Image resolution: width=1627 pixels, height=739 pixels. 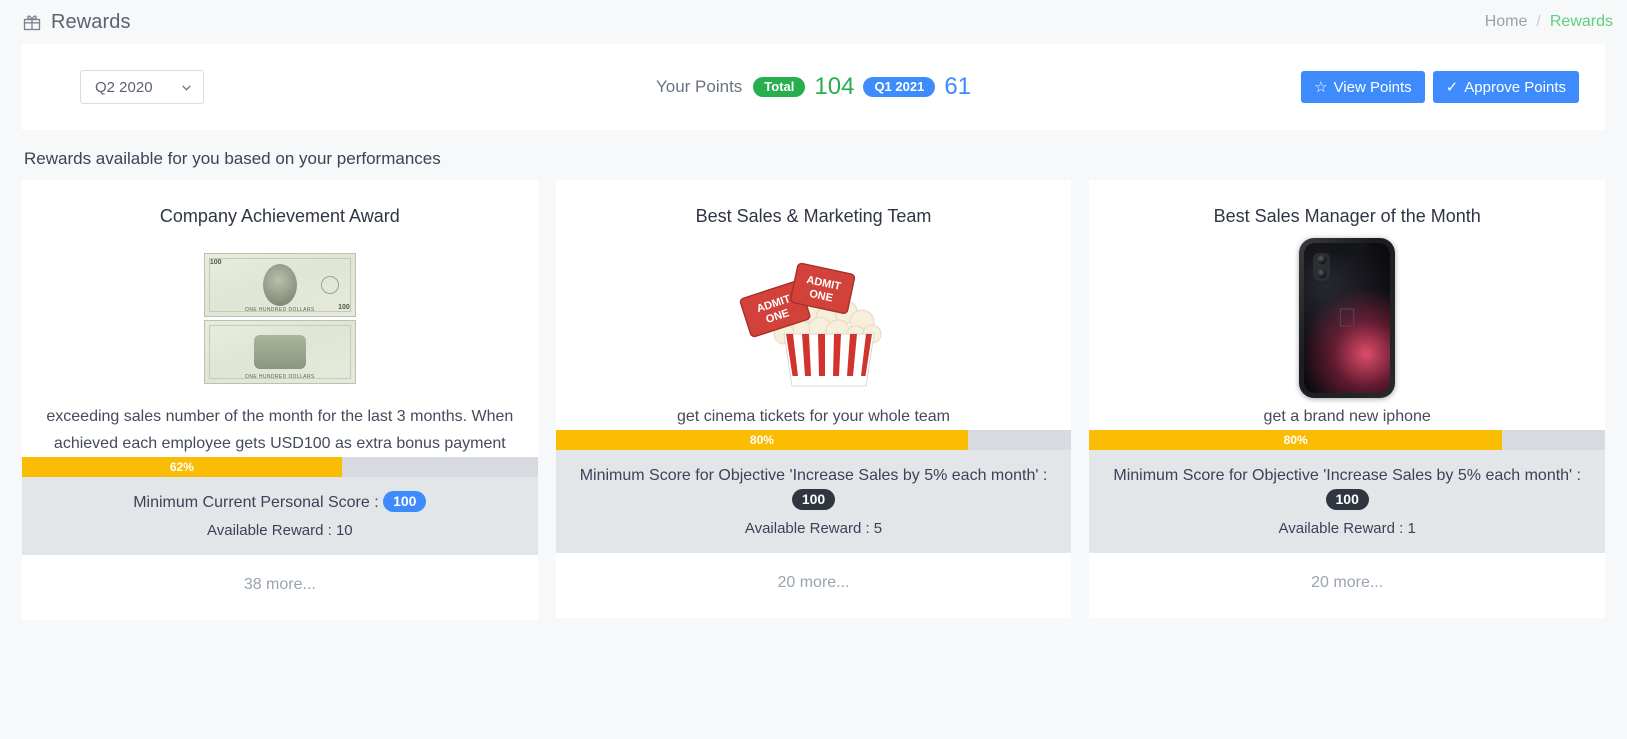 I want to click on total-points-badge: Total, so click(x=779, y=87).